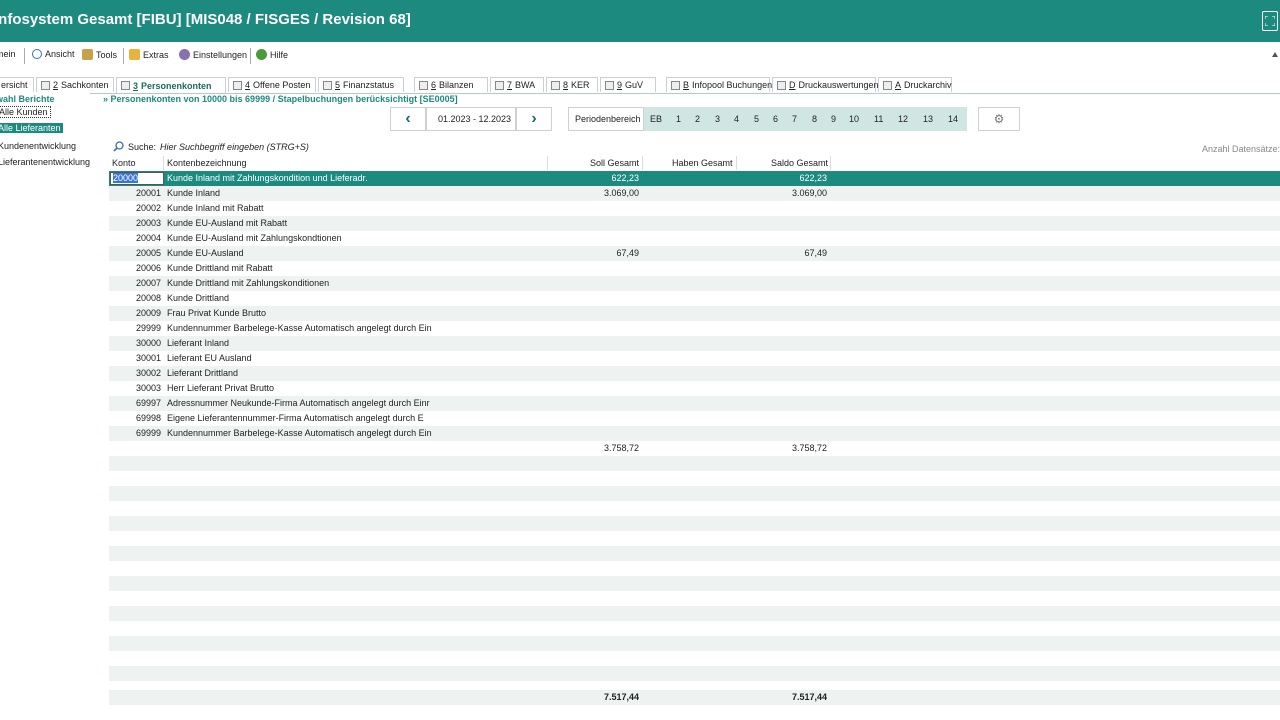 This screenshot has height=720, width=1280. I want to click on period-3: 3, so click(717, 119).